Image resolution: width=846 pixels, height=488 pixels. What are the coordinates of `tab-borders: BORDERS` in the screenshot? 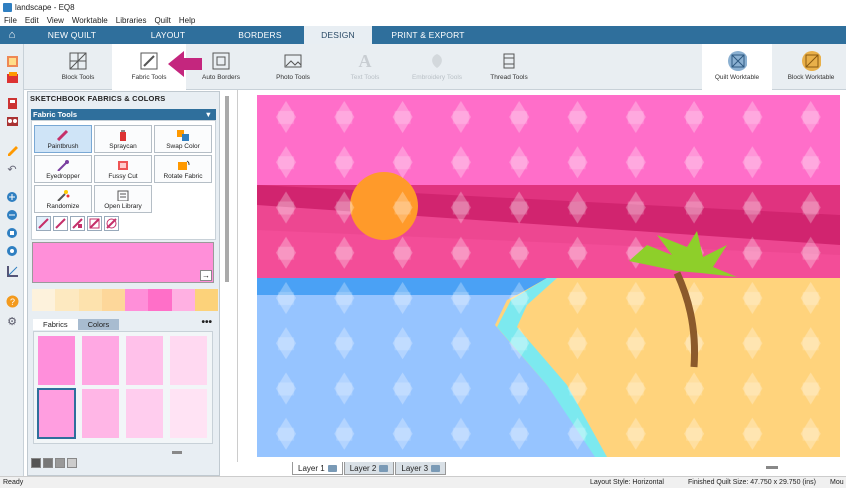 It's located at (260, 35).